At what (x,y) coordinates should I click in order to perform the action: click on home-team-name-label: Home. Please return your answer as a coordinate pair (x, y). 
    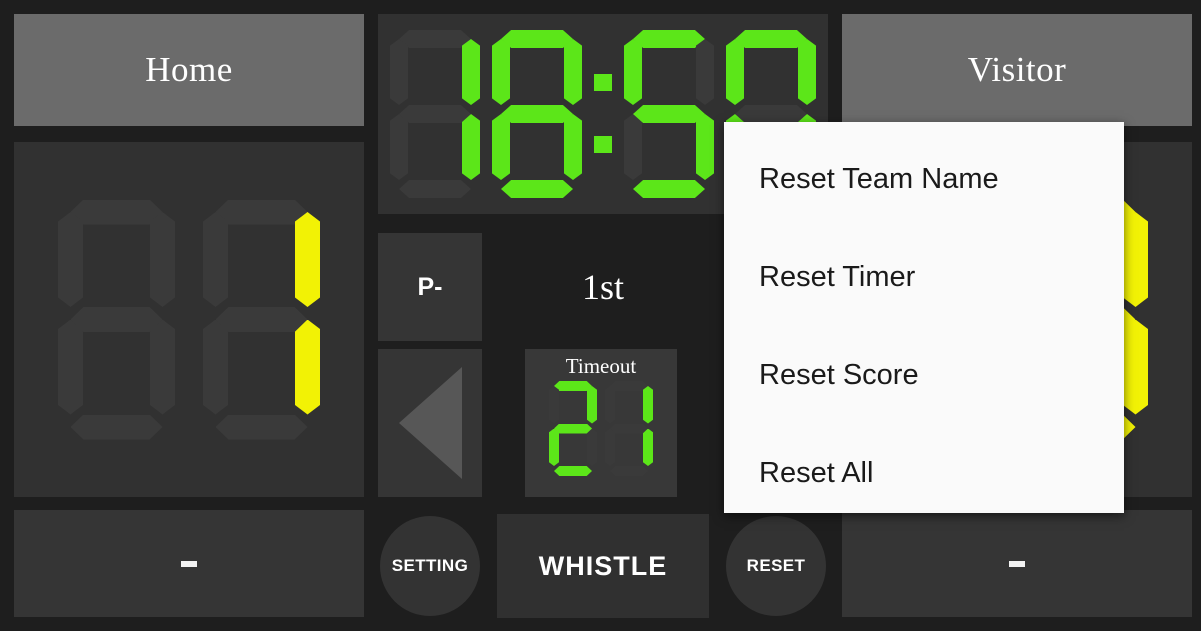
    Looking at the image, I should click on (189, 69).